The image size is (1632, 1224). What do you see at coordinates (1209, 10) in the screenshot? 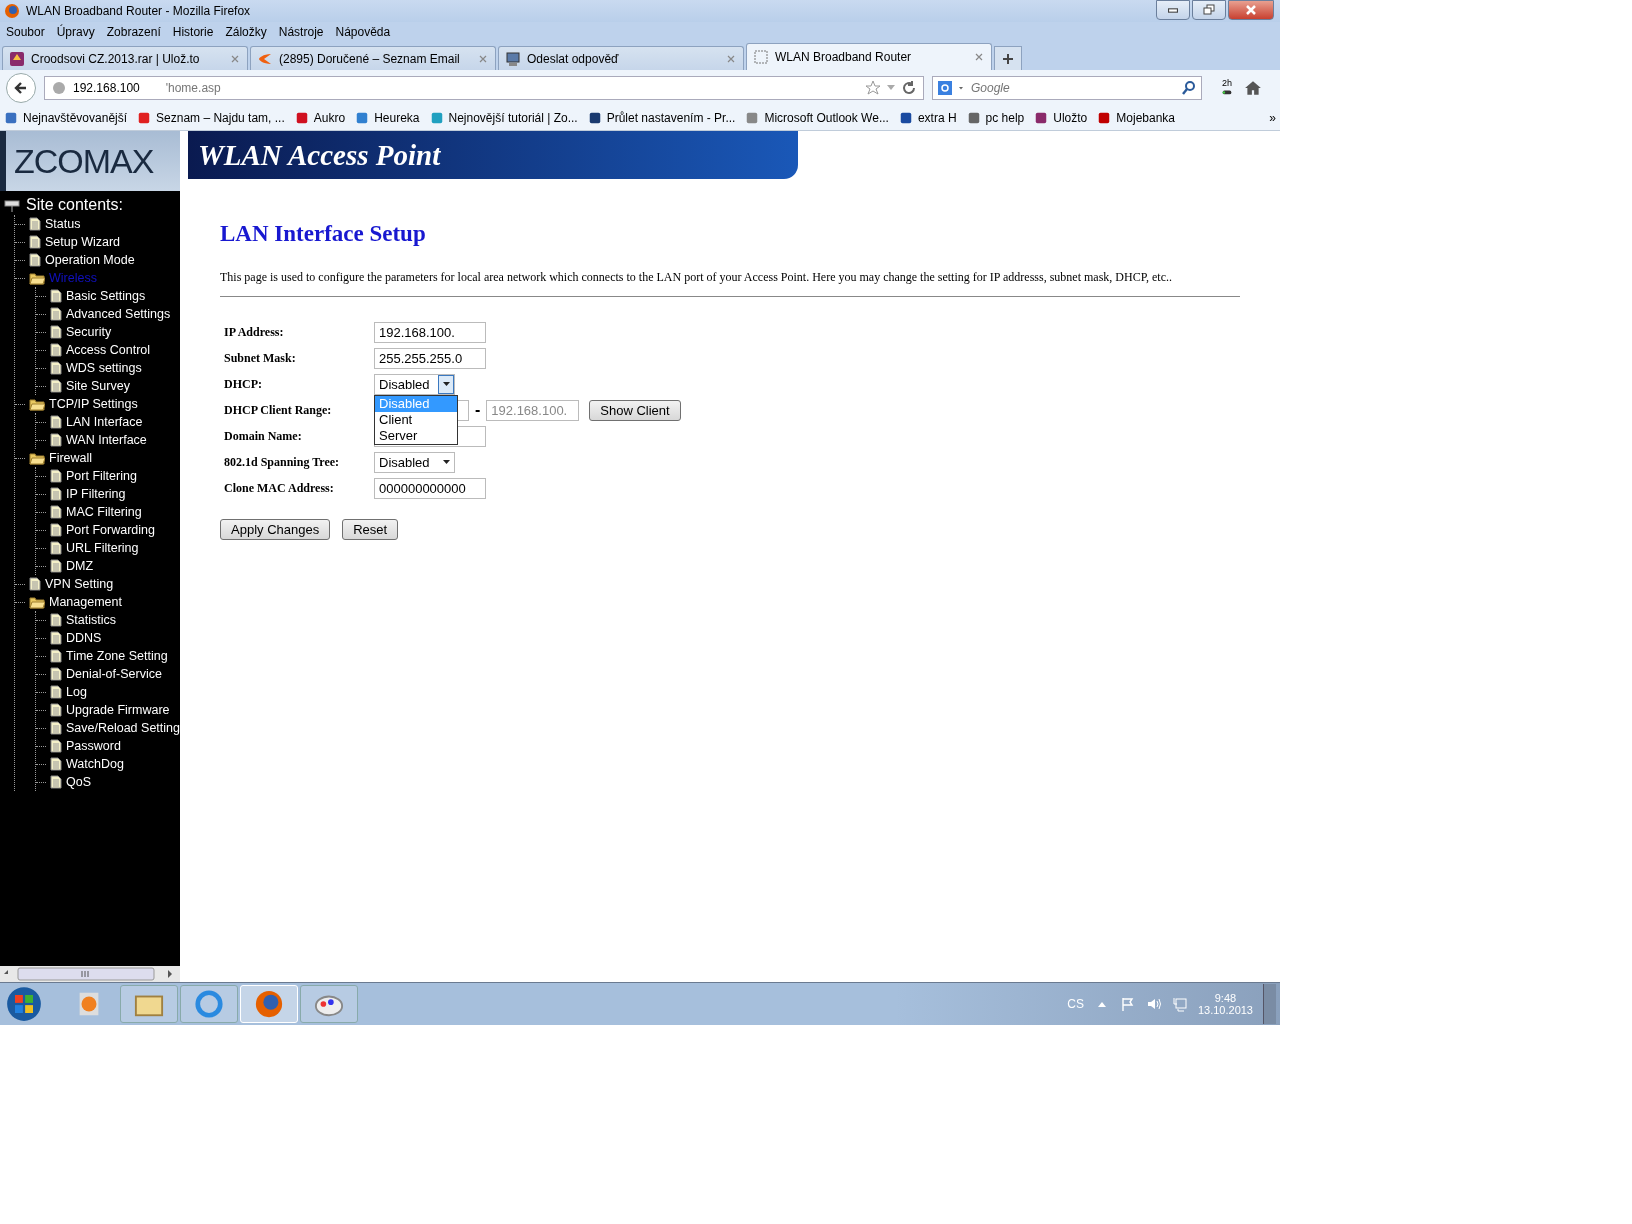
I see `restore-button` at bounding box center [1209, 10].